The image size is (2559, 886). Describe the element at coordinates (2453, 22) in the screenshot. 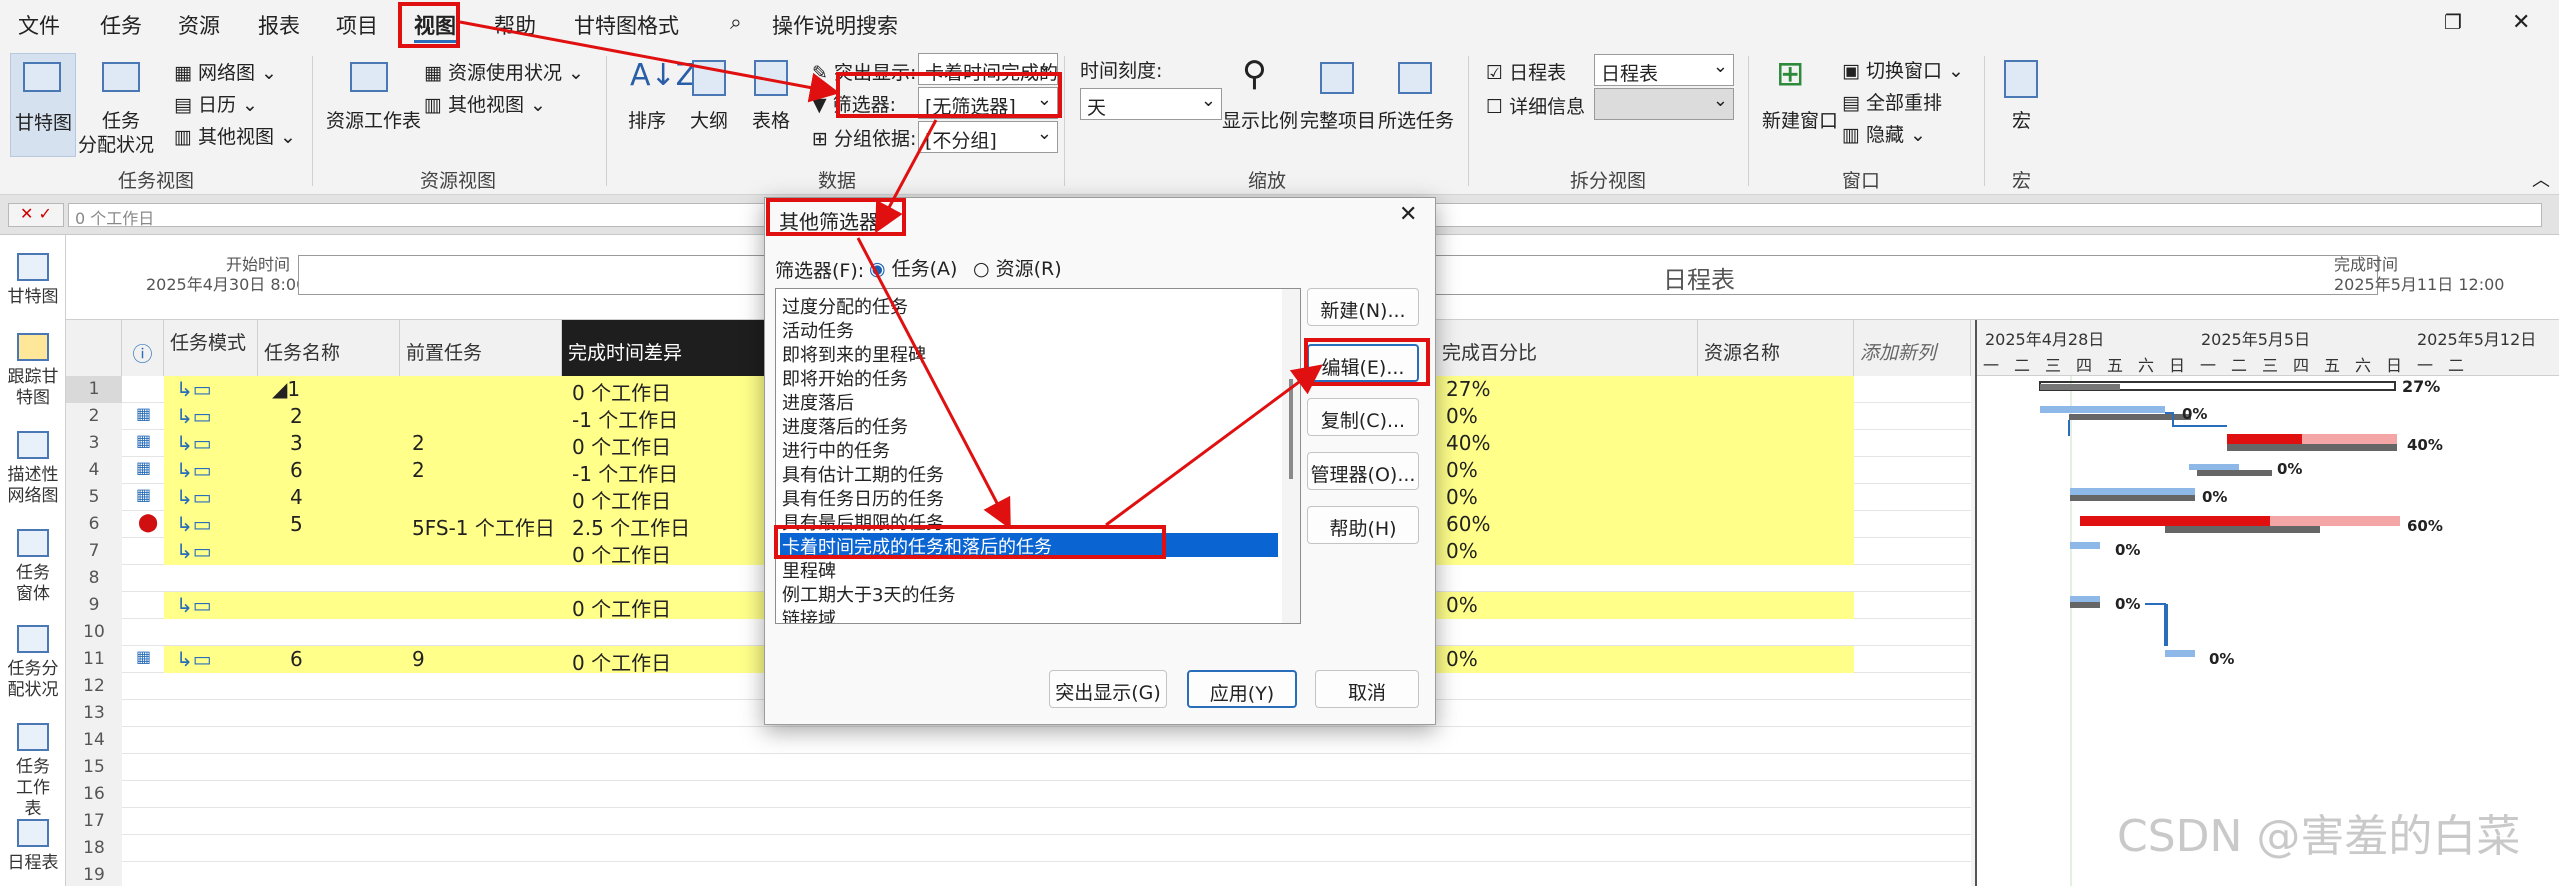

I see `restore-icon: ❐` at that location.